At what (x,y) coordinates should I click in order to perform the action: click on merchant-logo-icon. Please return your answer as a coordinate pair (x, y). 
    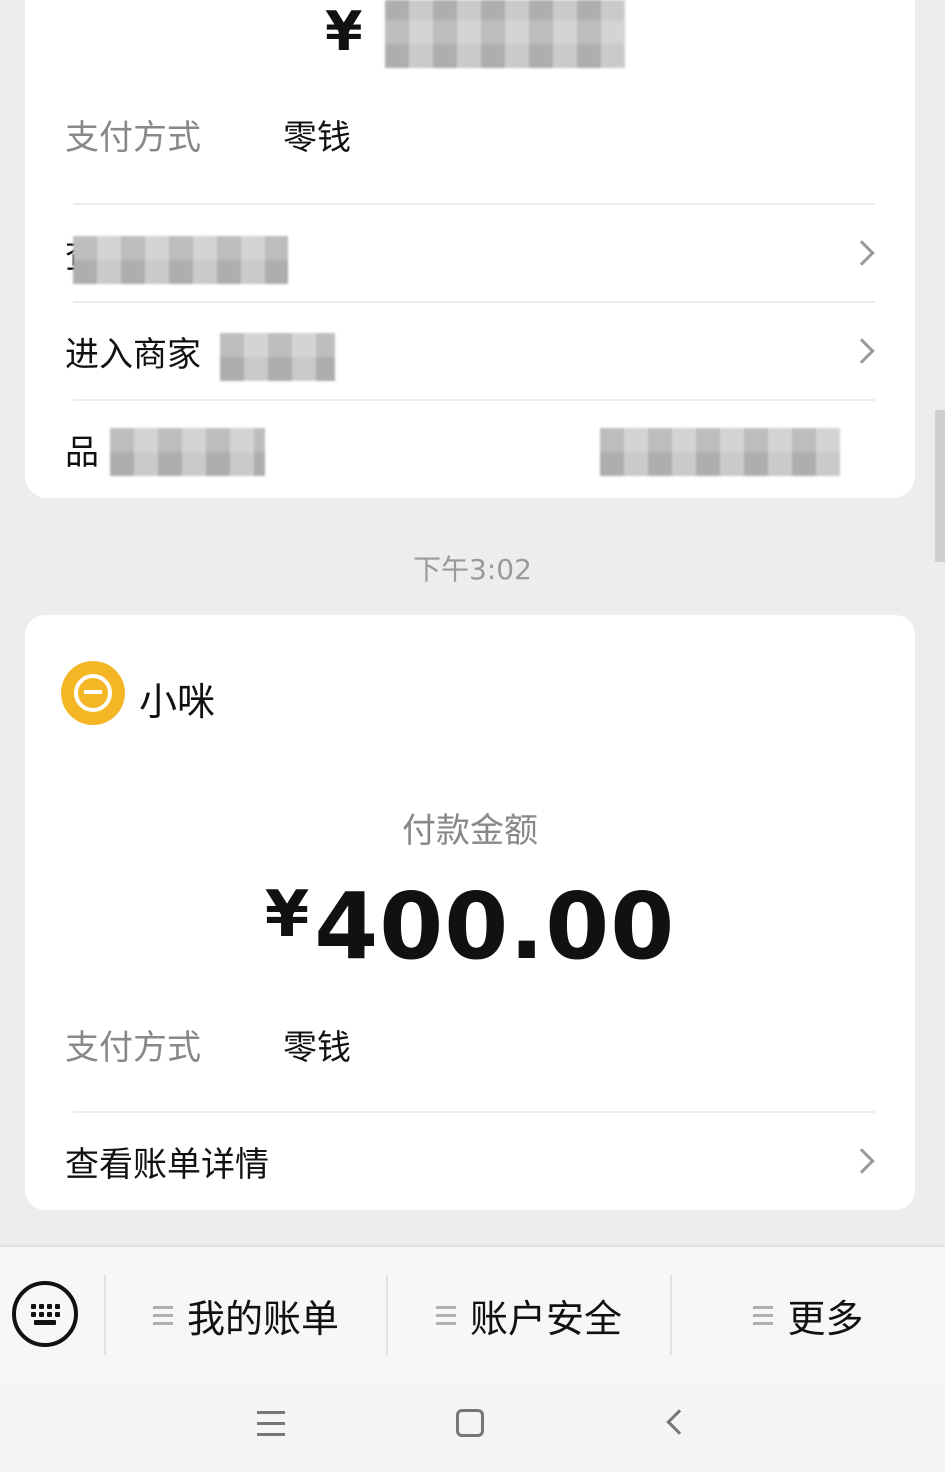
    Looking at the image, I should click on (93, 693).